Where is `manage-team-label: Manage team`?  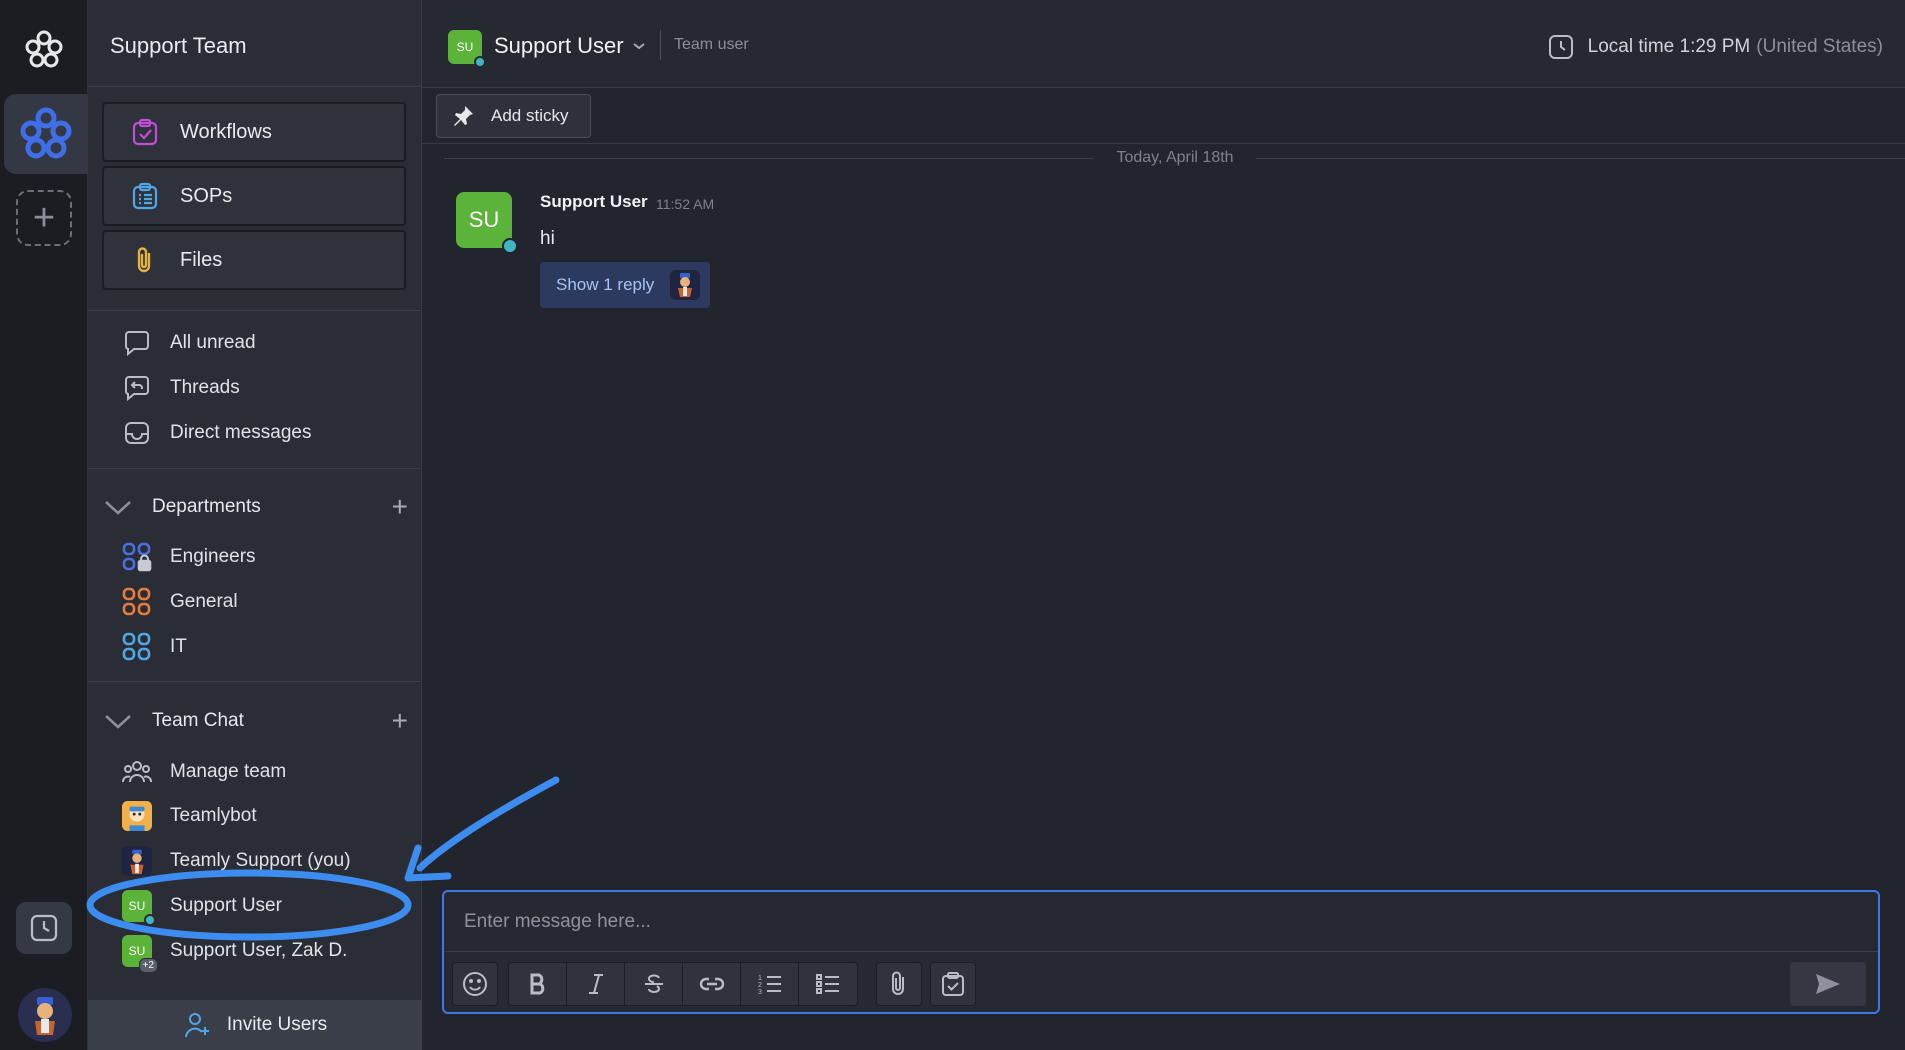 manage-team-label: Manage team is located at coordinates (228, 771).